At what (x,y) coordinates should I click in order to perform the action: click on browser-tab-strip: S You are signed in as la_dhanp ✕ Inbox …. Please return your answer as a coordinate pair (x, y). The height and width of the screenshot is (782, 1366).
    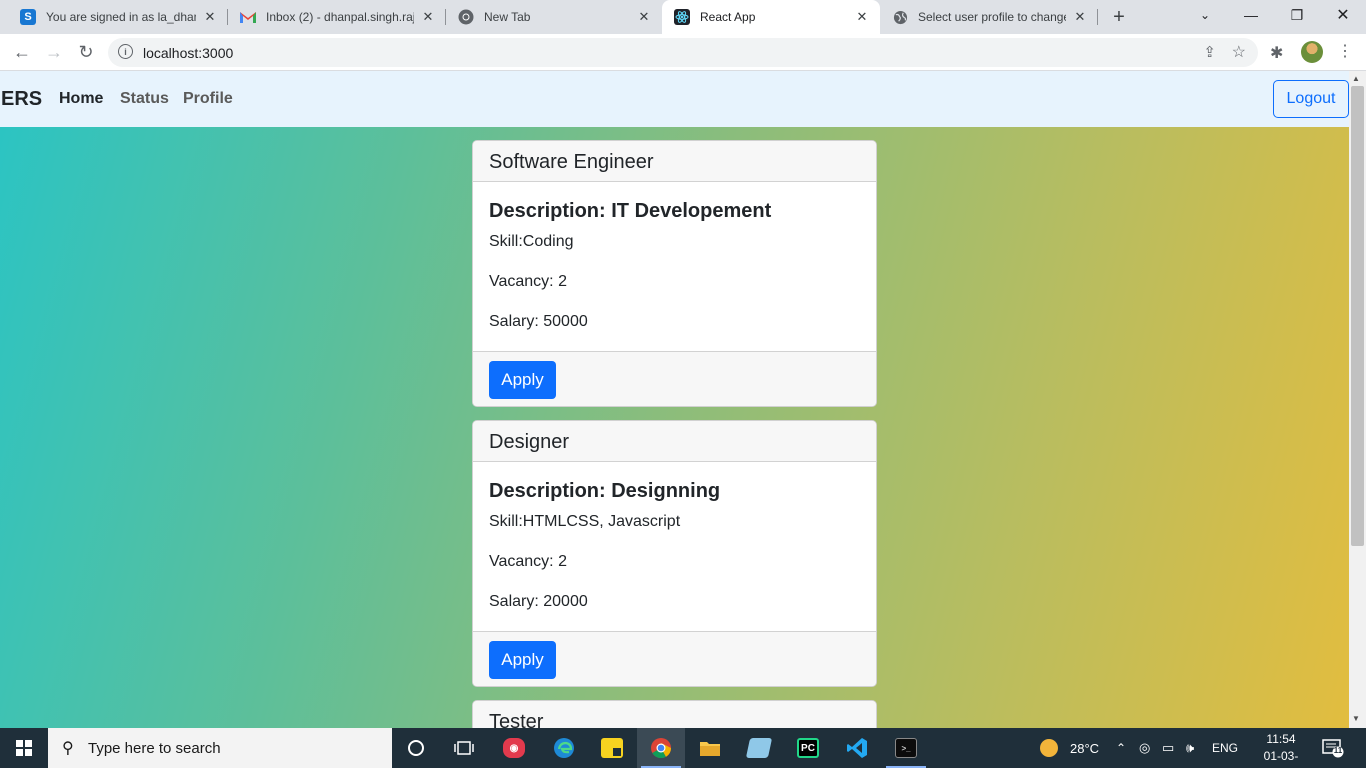
    Looking at the image, I should click on (683, 17).